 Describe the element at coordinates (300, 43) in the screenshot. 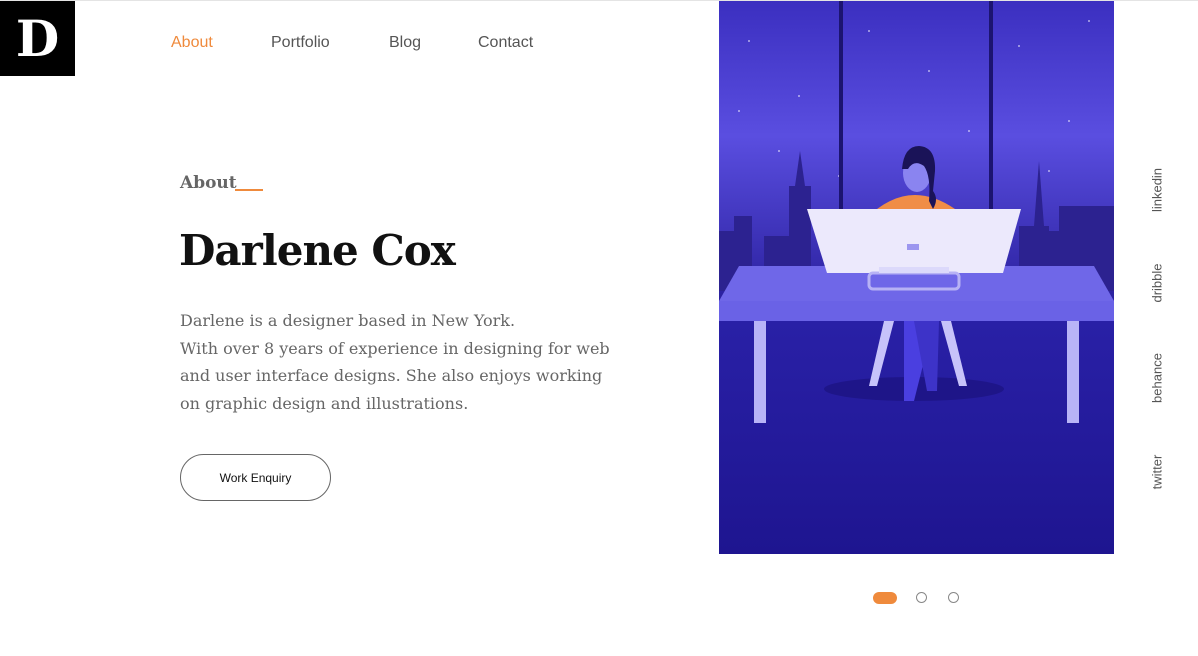

I see `nav-item-portfolio: Portfolio` at that location.